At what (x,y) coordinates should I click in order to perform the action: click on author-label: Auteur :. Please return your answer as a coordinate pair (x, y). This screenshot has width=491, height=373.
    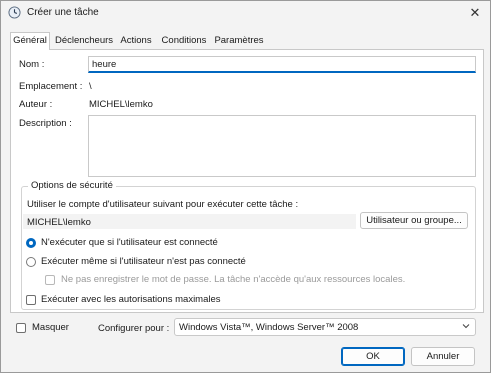
    Looking at the image, I should click on (36, 104).